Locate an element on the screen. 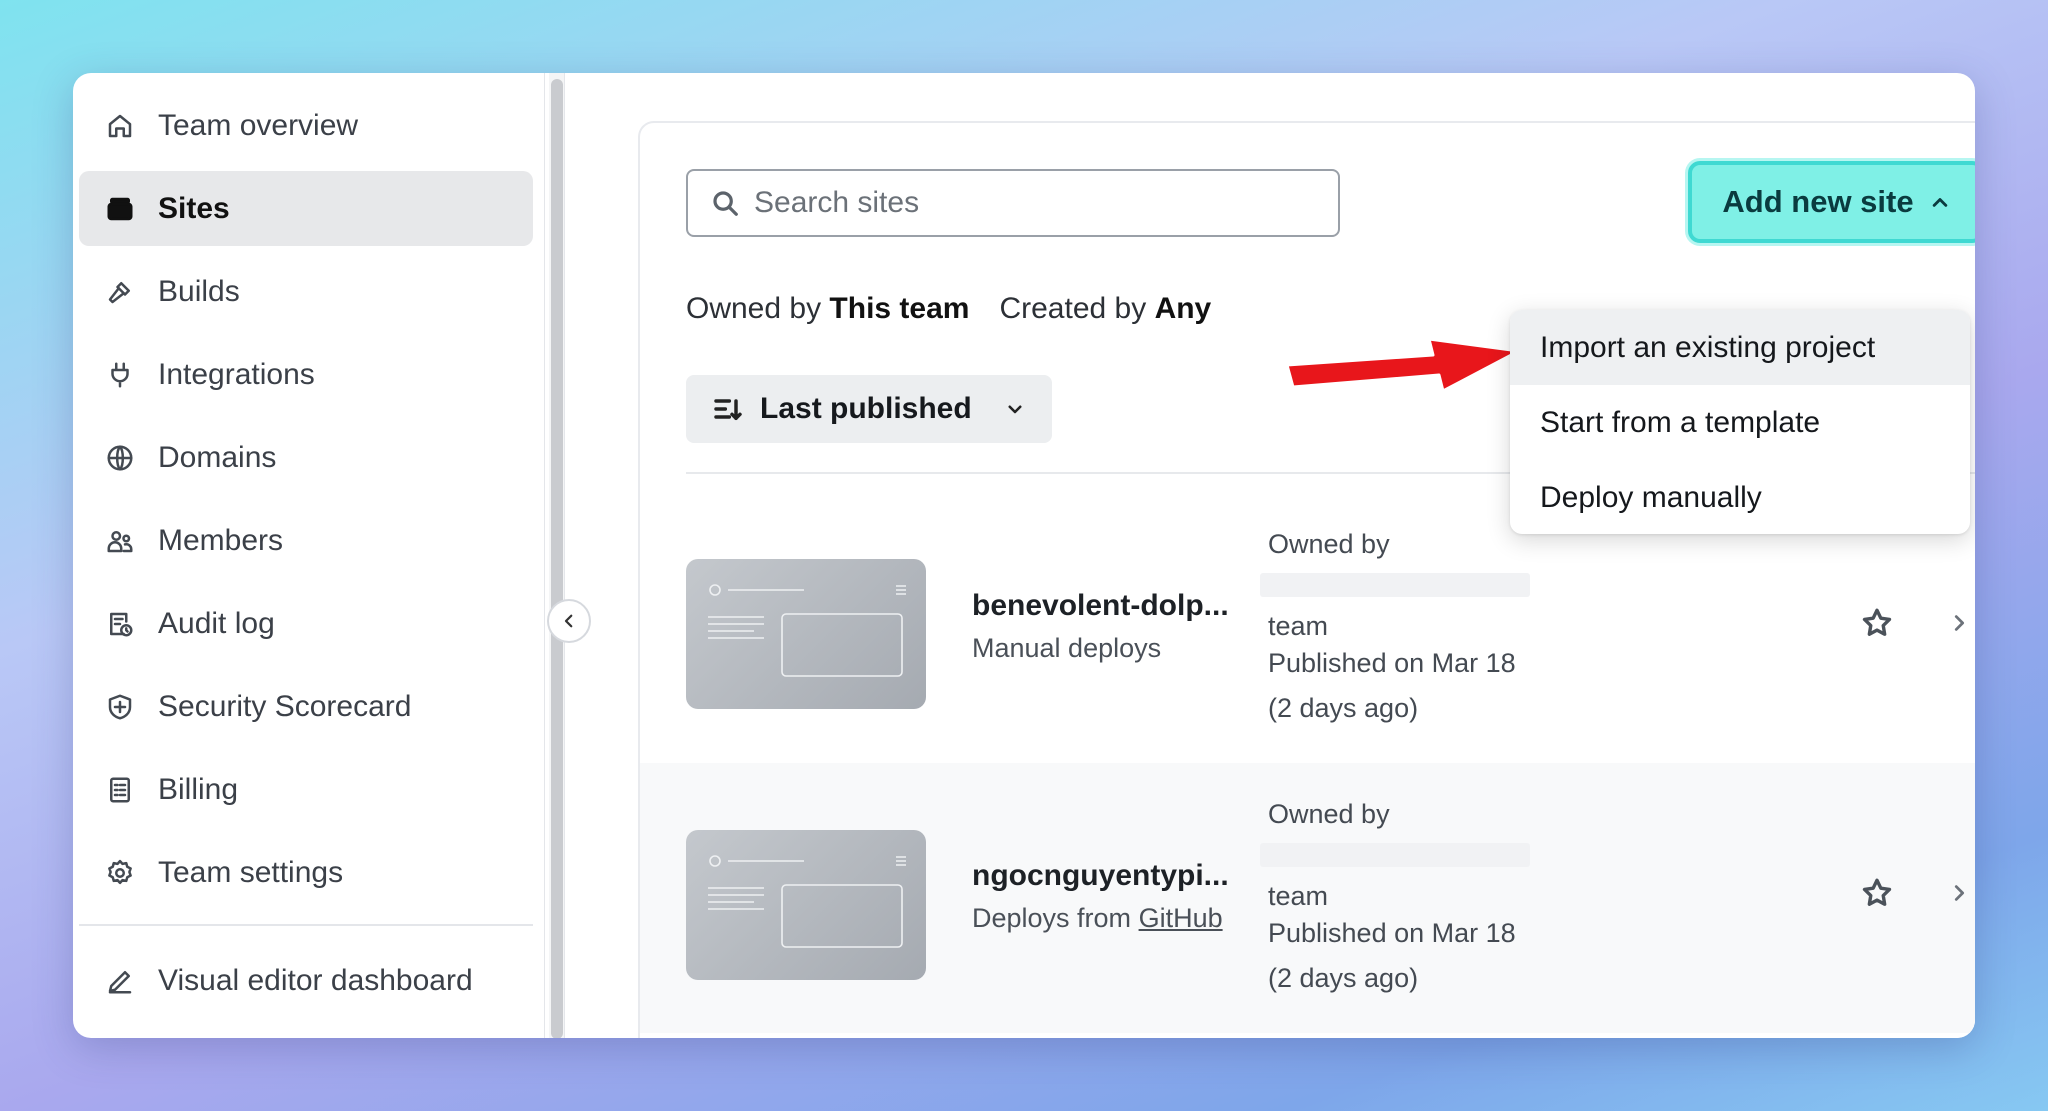 Image resolution: width=2048 pixels, height=1111 pixels. github-link: GitHub is located at coordinates (1181, 918).